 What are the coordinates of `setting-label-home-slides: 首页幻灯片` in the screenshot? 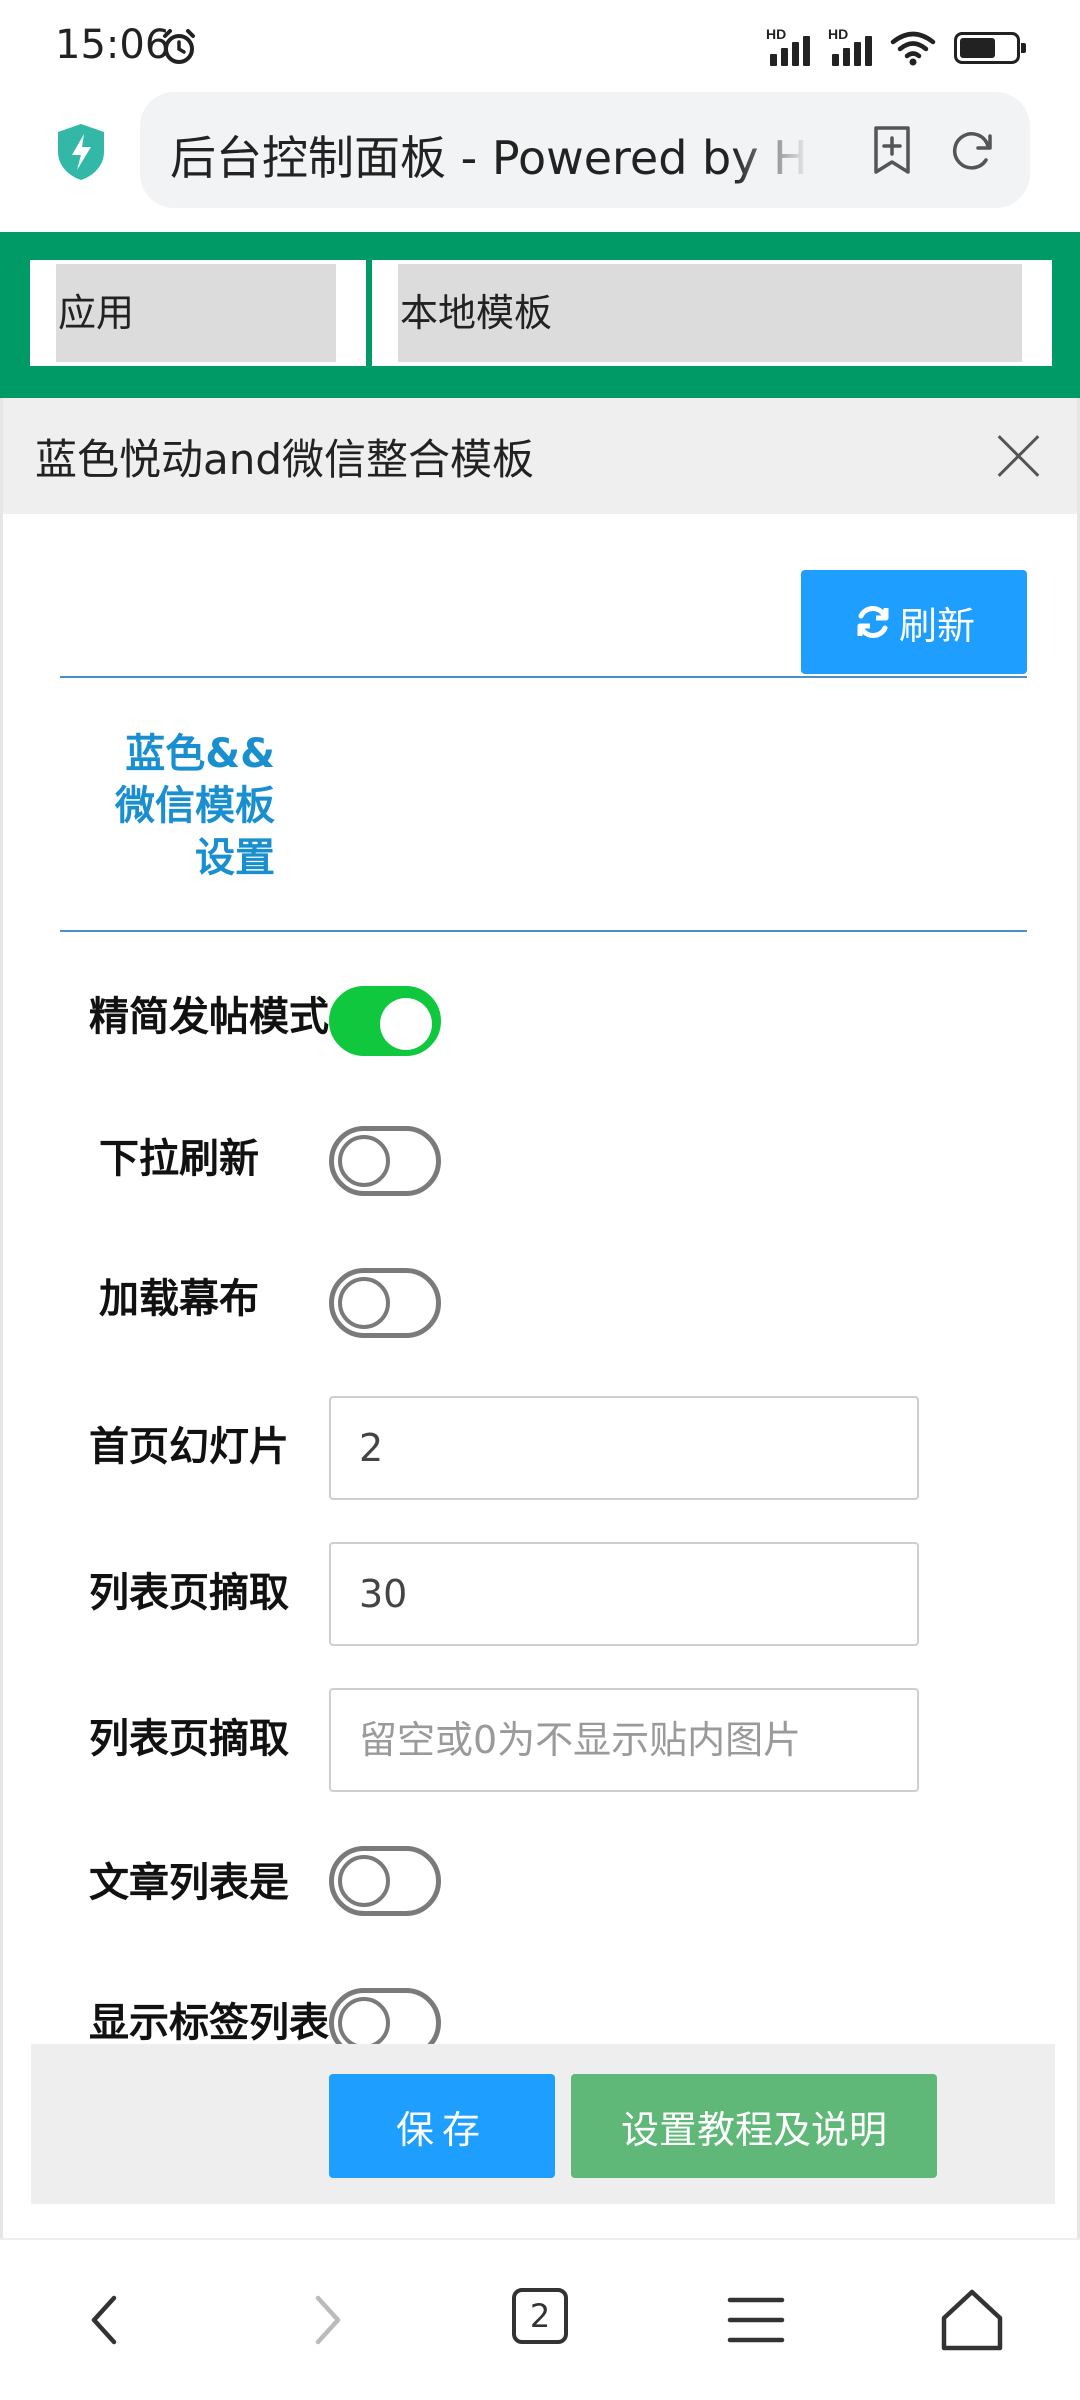 It's located at (189, 1447).